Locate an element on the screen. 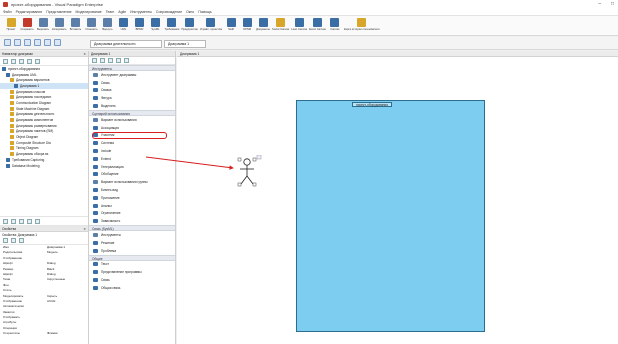  ribbon-button: Сохранить is located at coordinates (27, 24).